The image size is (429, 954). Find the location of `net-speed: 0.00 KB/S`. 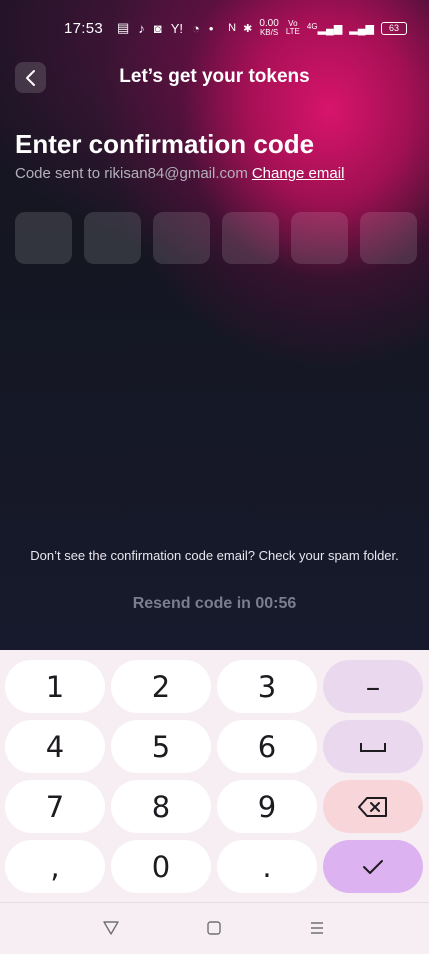

net-speed: 0.00 KB/S is located at coordinates (268, 28).